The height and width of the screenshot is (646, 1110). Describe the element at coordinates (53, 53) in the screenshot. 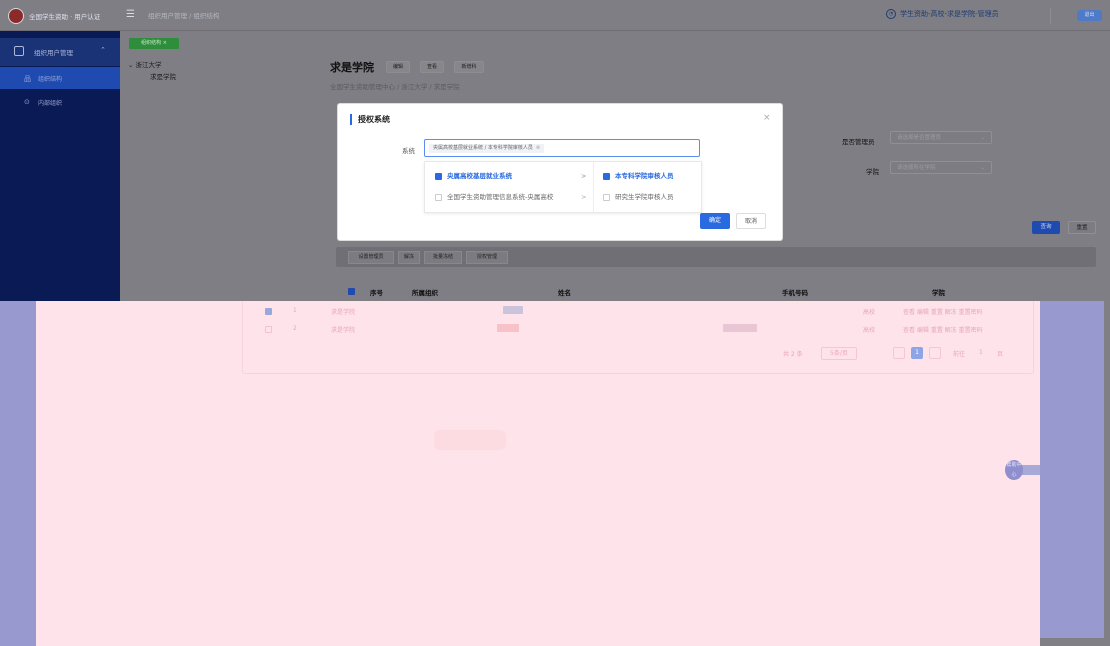

I see `sidebar-group-label: 组织用户管理` at that location.